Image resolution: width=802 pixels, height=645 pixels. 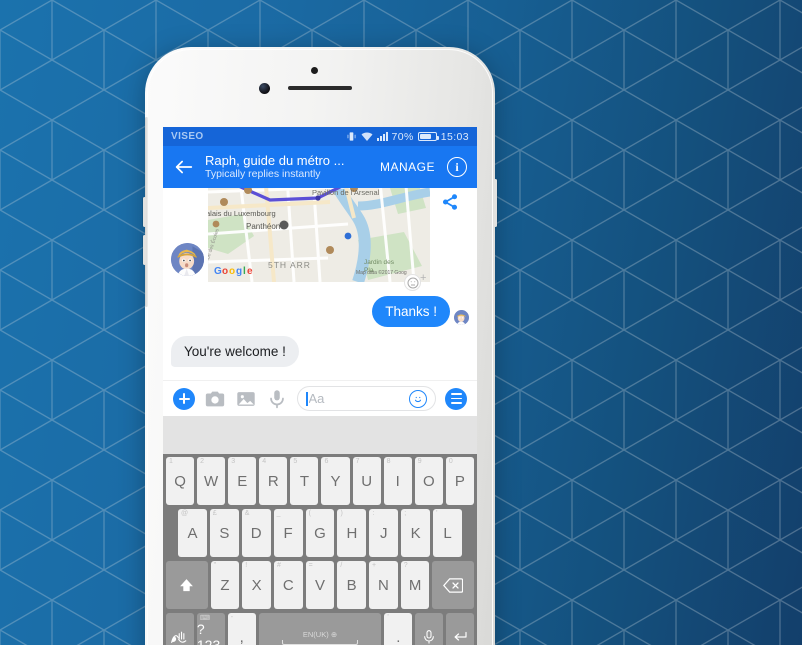 I want to click on shift-key, so click(x=187, y=585).